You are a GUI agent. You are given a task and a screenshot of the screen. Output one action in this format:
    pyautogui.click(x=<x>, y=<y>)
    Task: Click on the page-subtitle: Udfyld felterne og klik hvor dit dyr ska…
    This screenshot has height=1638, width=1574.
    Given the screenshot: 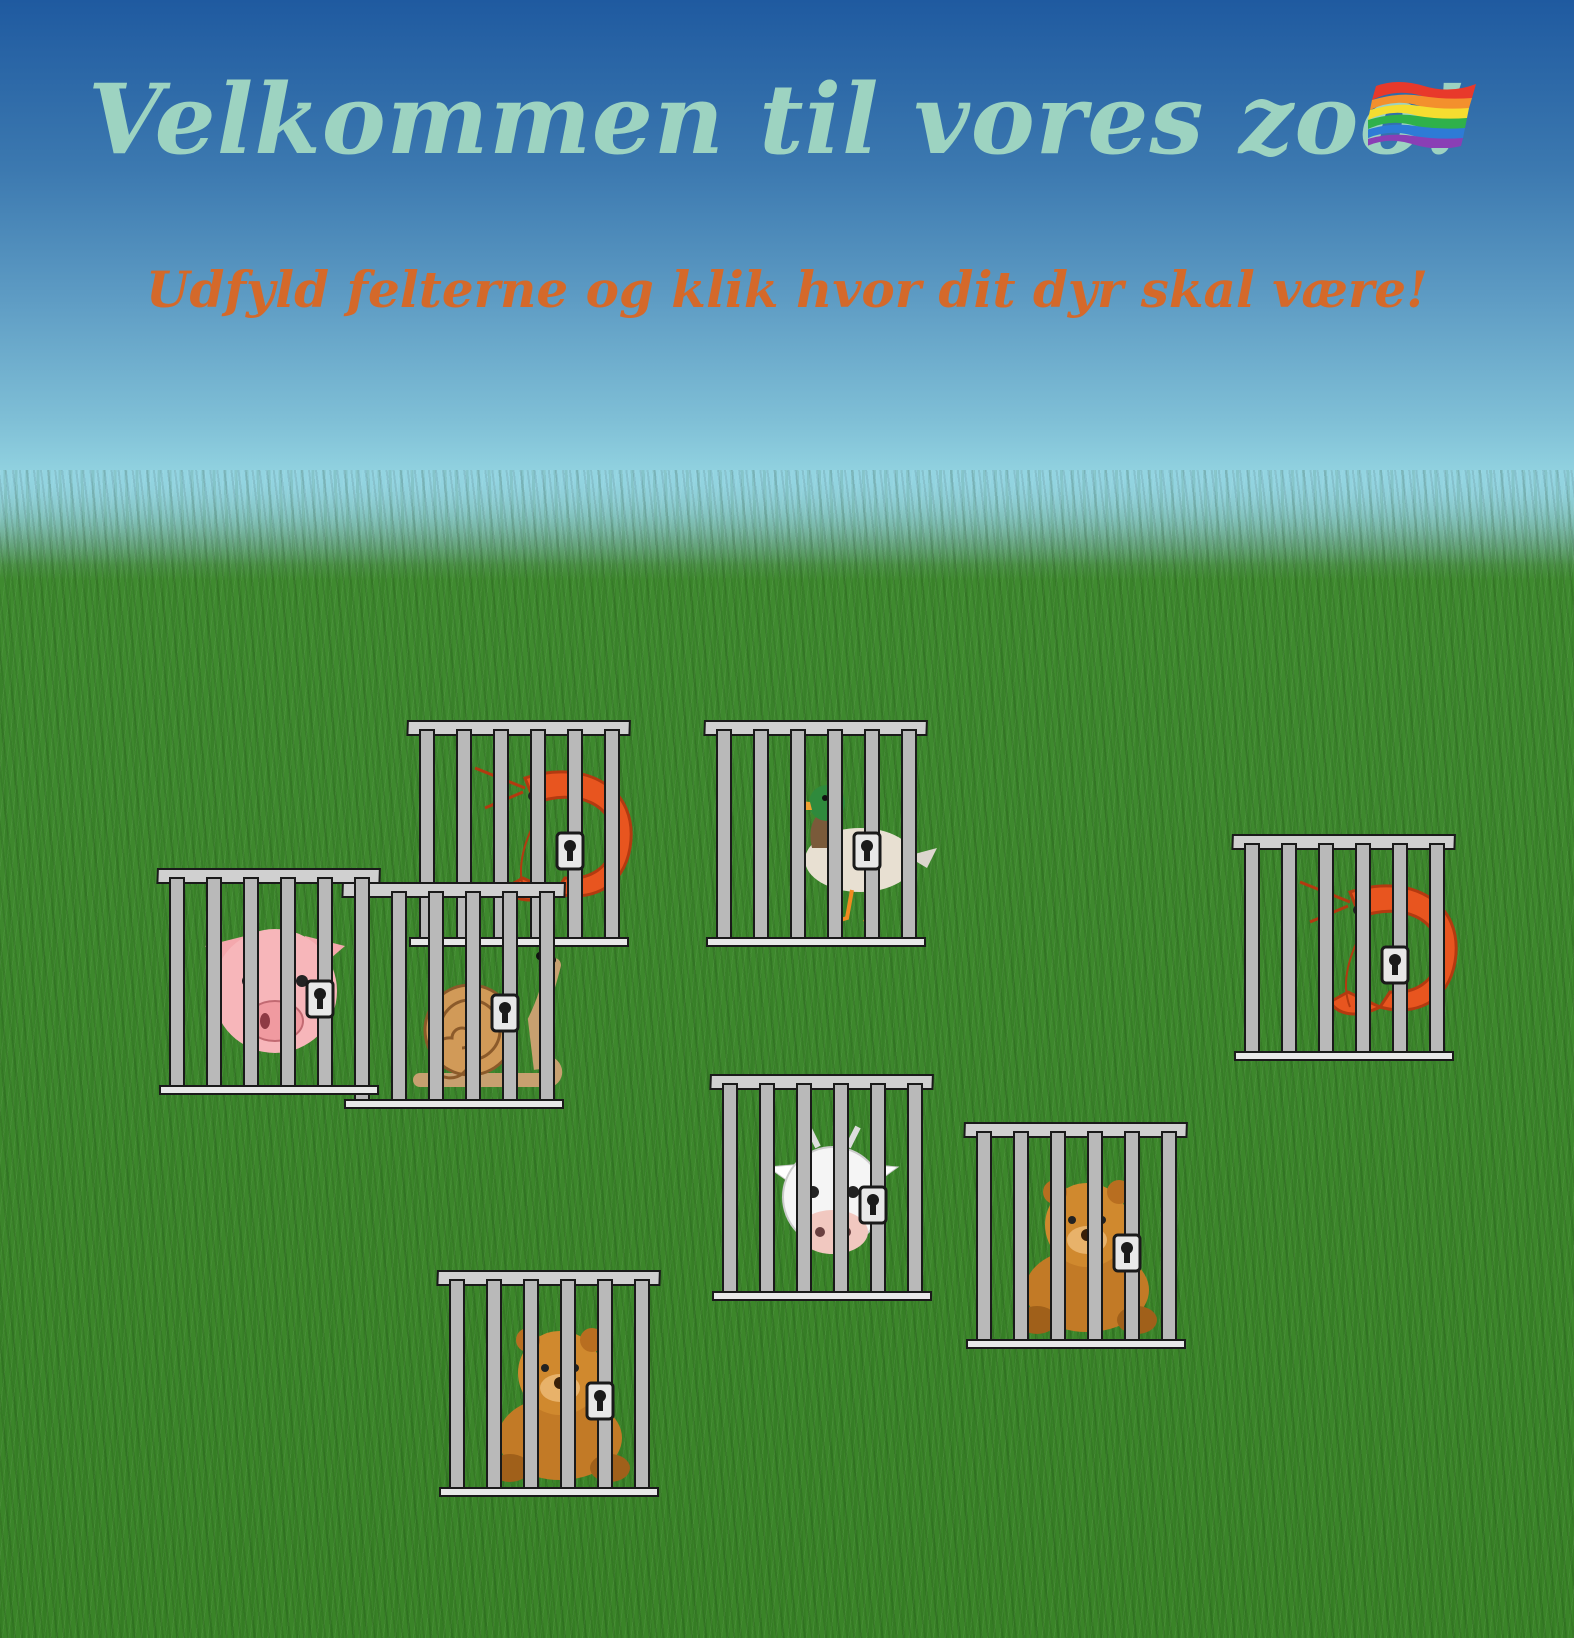 What is the action you would take?
    pyautogui.click(x=787, y=289)
    